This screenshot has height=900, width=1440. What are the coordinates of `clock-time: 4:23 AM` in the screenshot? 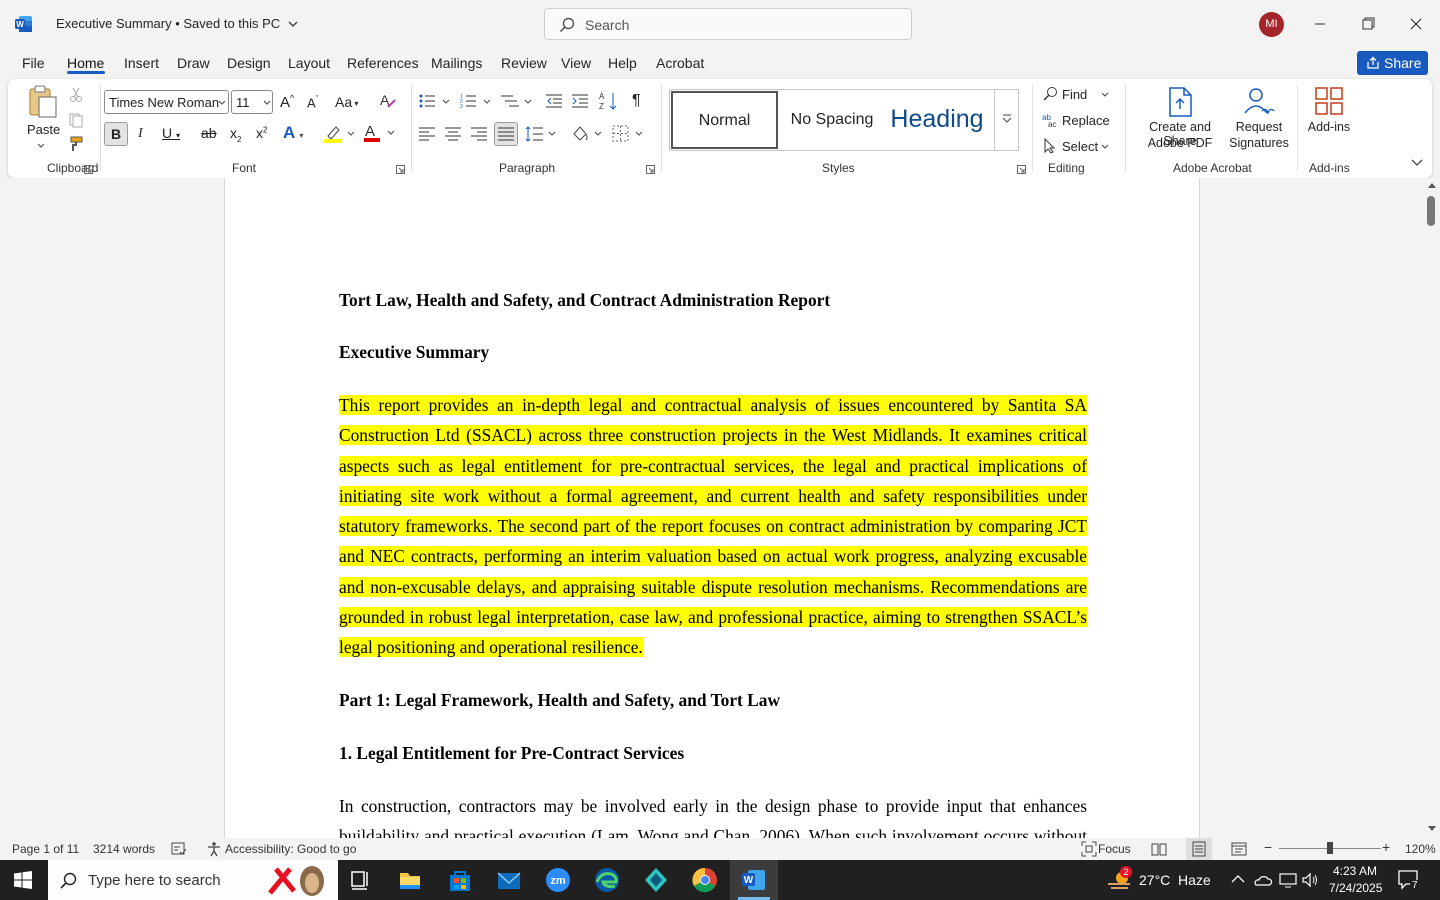 It's located at (1355, 871).